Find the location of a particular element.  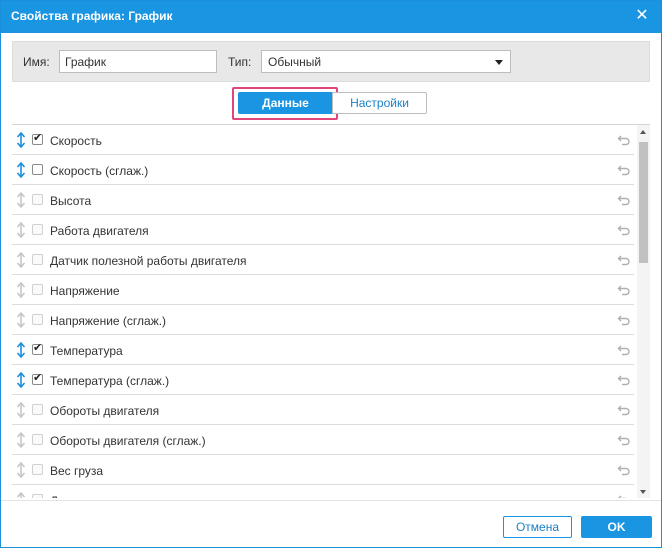

name-label: Имя: is located at coordinates (36, 62).